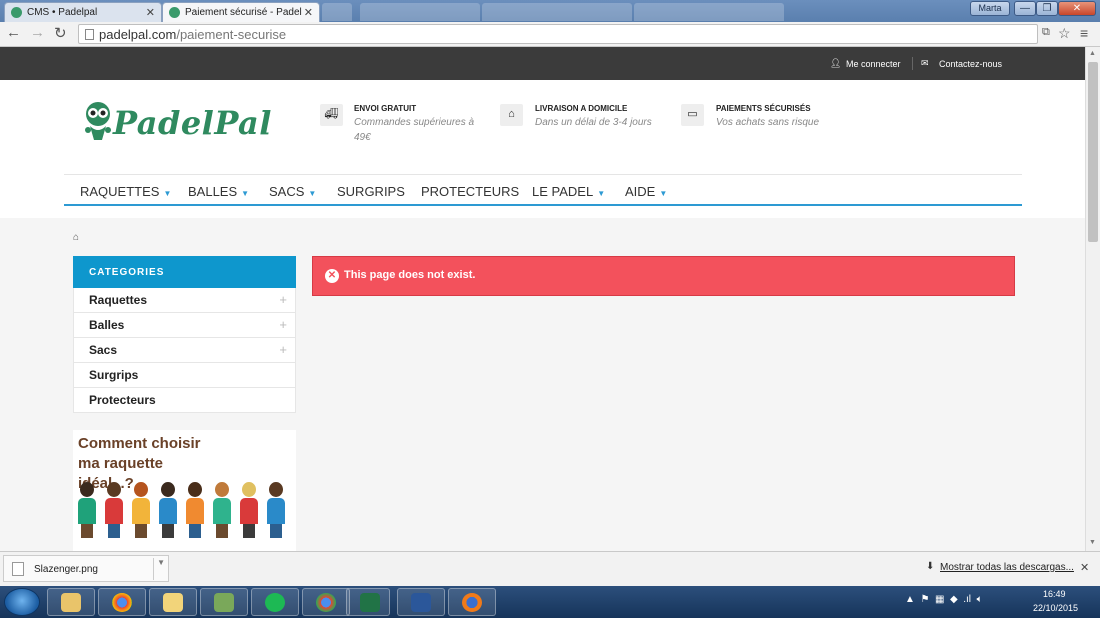  What do you see at coordinates (1077, 8) in the screenshot?
I see `close-window-icon: ✕` at bounding box center [1077, 8].